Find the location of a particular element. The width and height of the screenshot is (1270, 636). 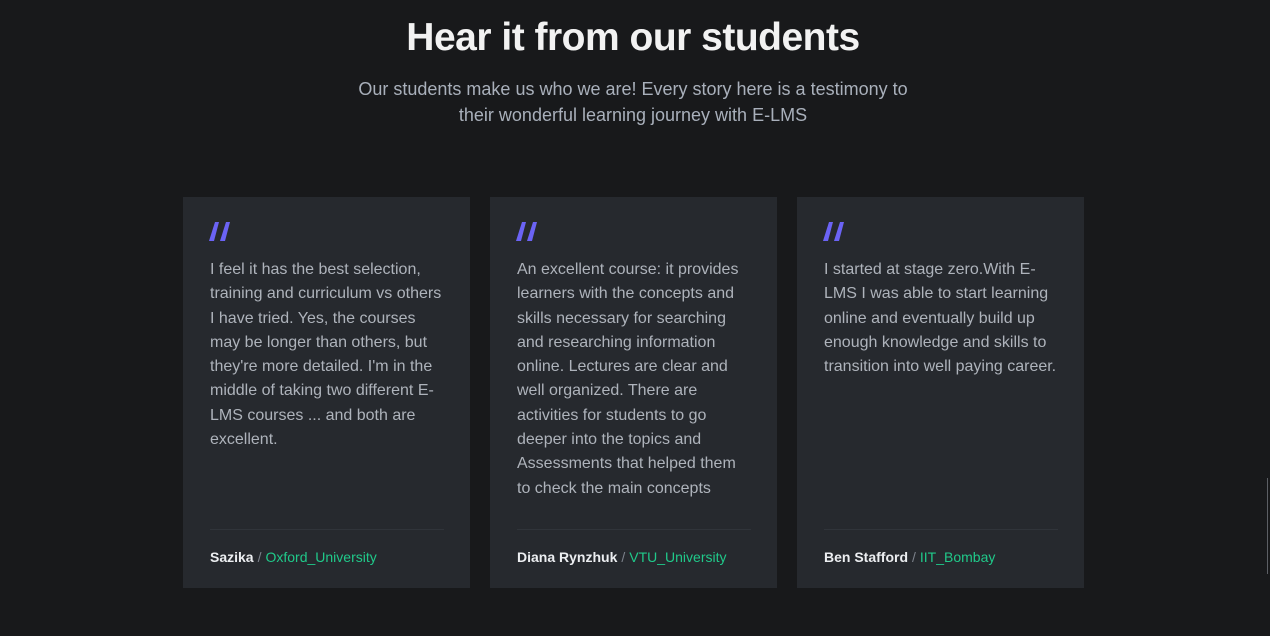

scrollbar is located at coordinates (1267, 526).